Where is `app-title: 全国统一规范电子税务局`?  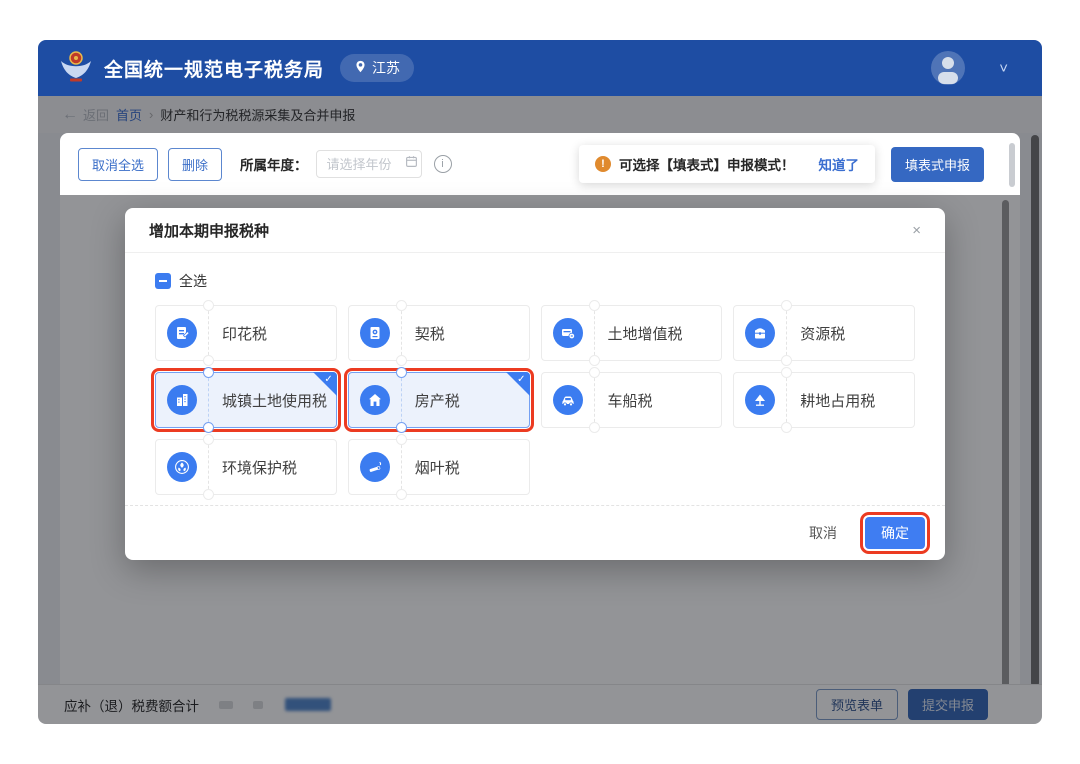
app-title: 全国统一规范电子税务局 is located at coordinates (214, 70).